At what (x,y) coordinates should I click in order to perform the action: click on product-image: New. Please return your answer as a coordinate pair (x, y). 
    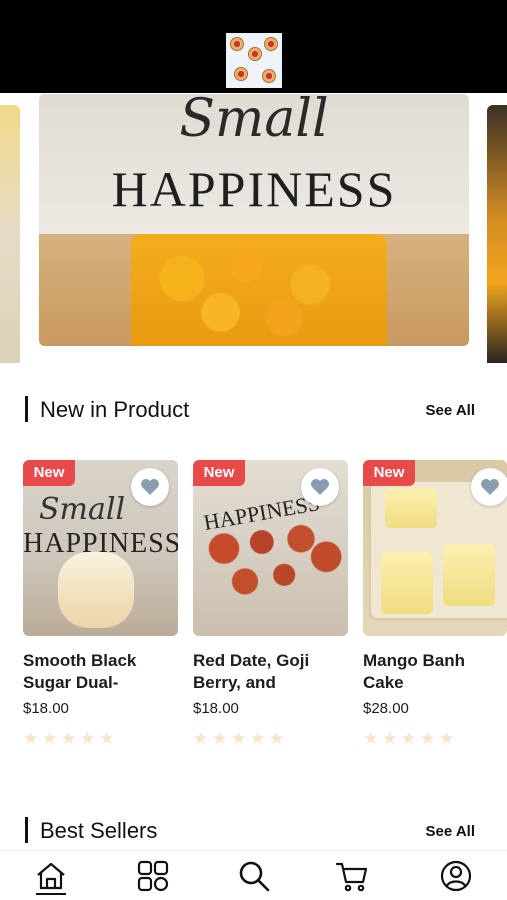
    Looking at the image, I should click on (435, 548).